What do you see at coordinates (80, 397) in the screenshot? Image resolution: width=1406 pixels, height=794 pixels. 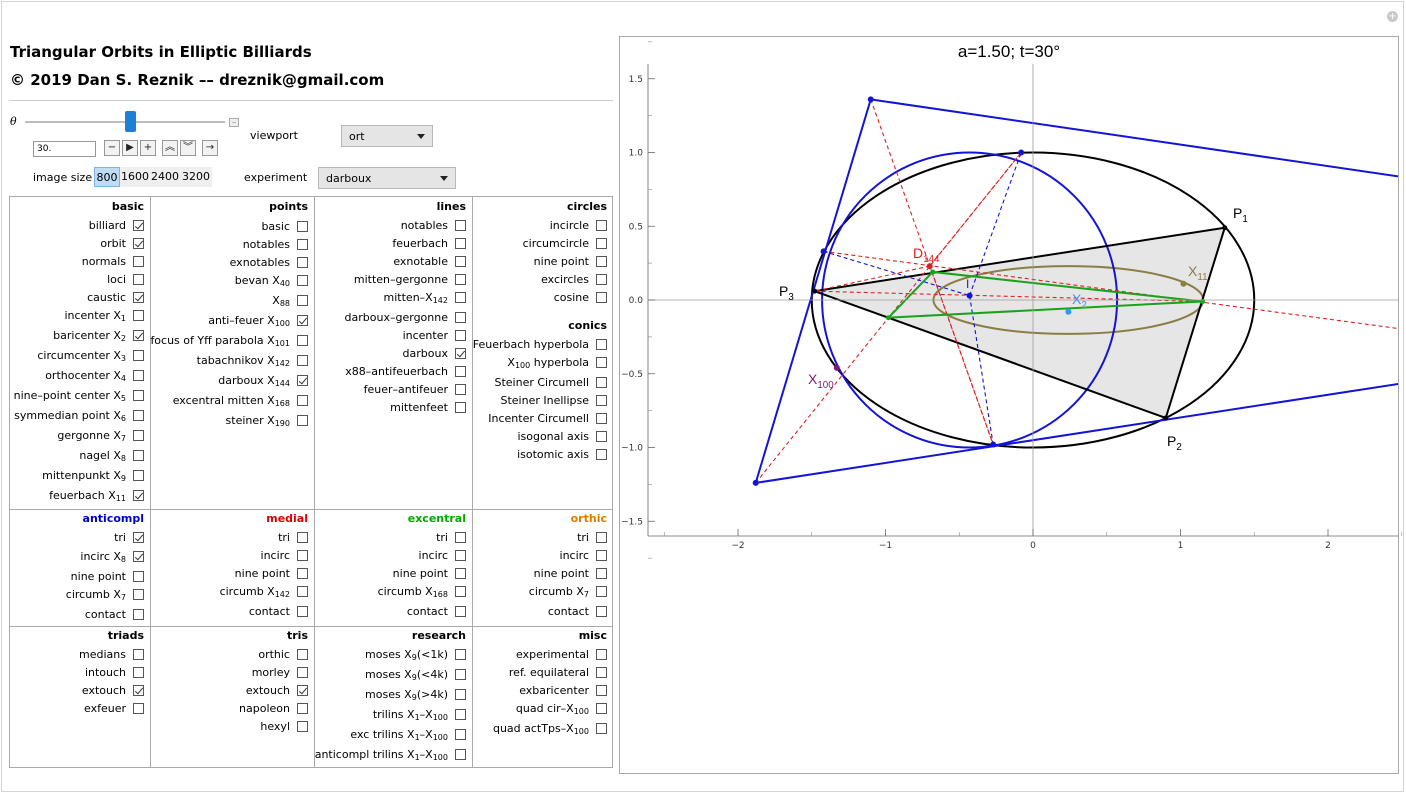 I see `group-triads: triads medians intouch extouch exfeuer` at bounding box center [80, 397].